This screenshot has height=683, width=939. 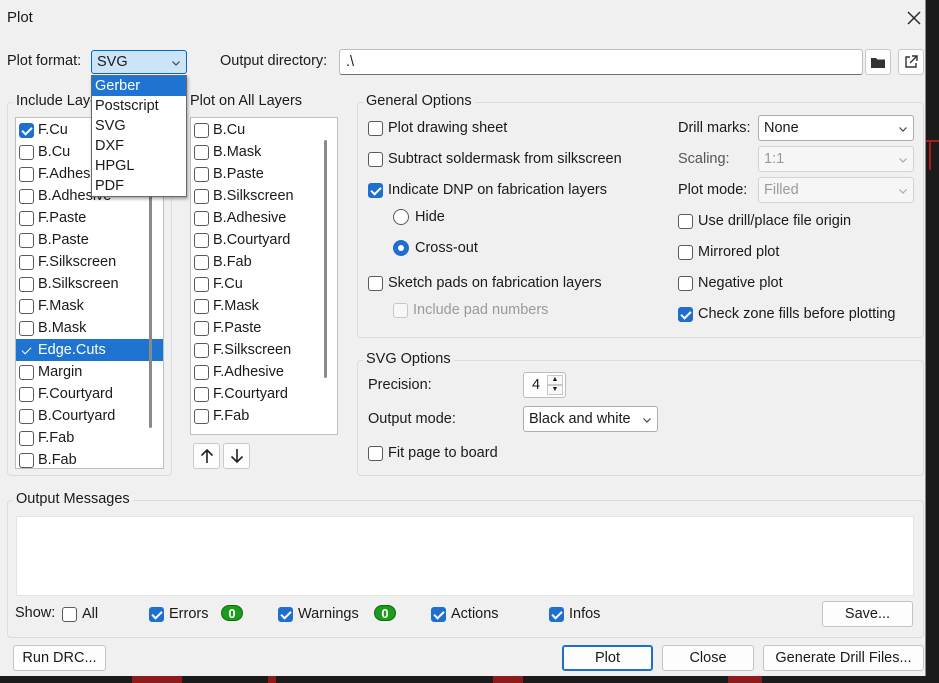 I want to click on show-warnings-checkbox: Warnings, so click(x=318, y=614).